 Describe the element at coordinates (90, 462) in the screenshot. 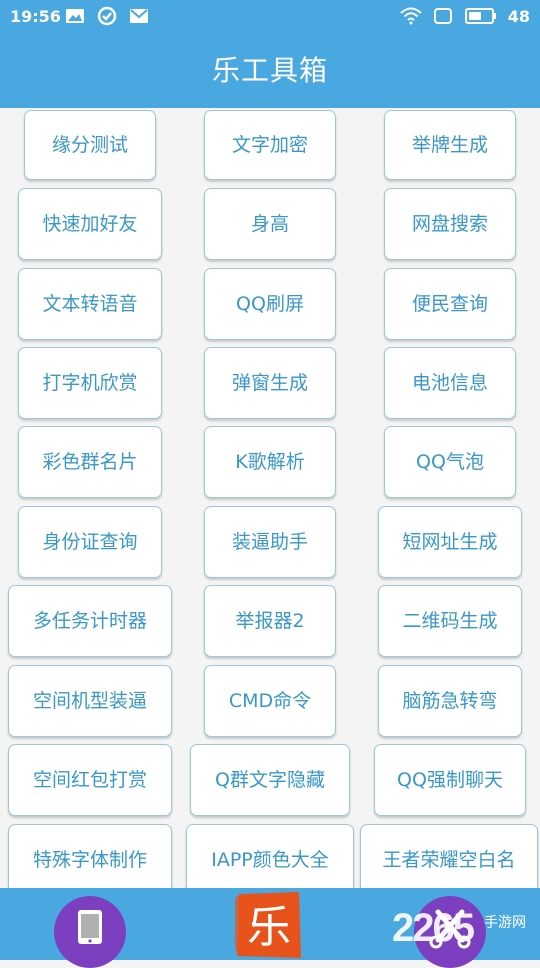

I see `tool-button: 彩色群名片` at that location.